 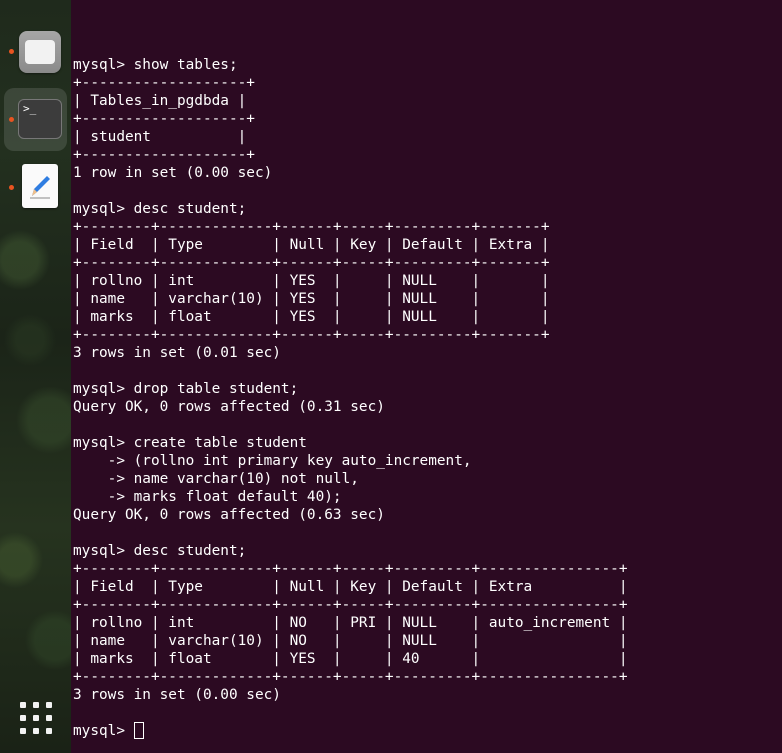 I want to click on terminal-icon: >_, so click(x=40, y=119).